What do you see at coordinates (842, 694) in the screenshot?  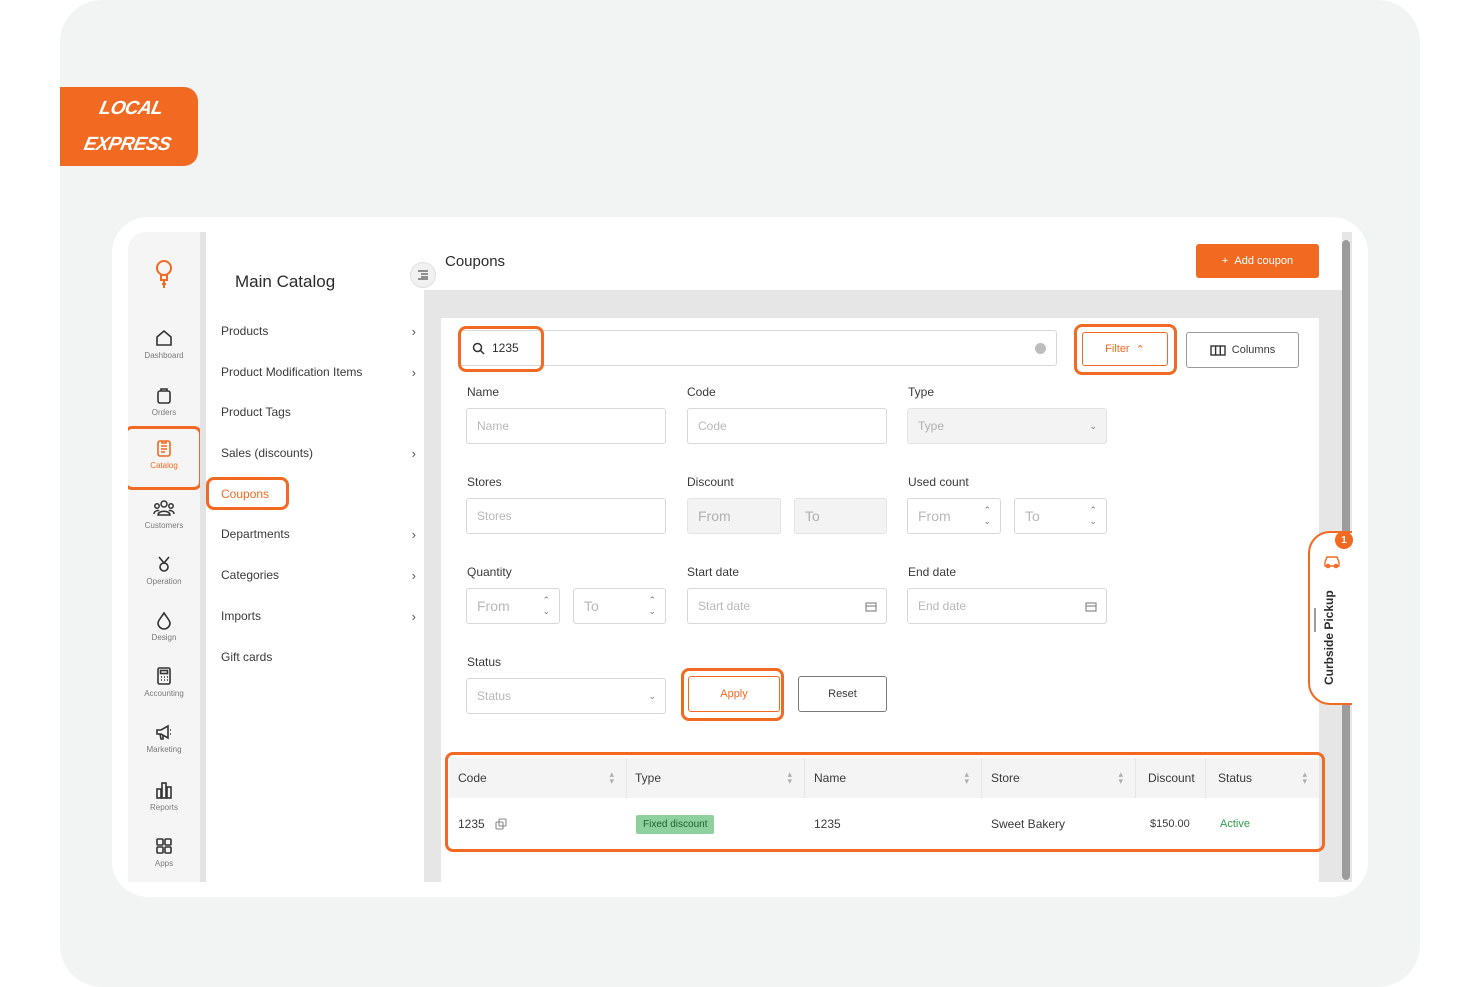 I see `reset-button: Reset` at bounding box center [842, 694].